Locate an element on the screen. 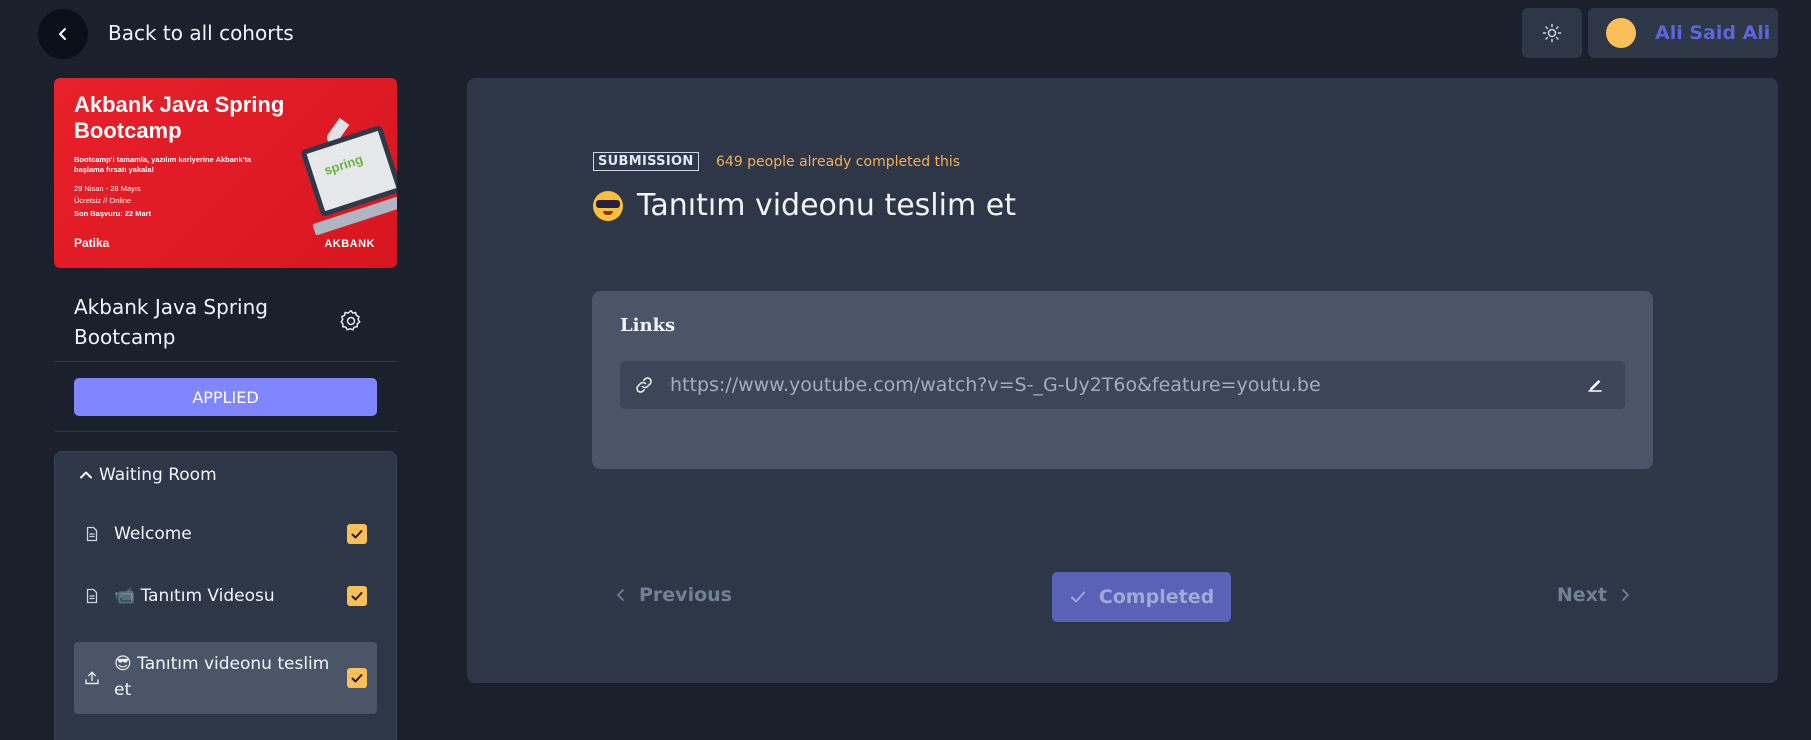 This screenshot has width=1811, height=740. page-title: Tanıtım videonu teslim et is located at coordinates (804, 205).